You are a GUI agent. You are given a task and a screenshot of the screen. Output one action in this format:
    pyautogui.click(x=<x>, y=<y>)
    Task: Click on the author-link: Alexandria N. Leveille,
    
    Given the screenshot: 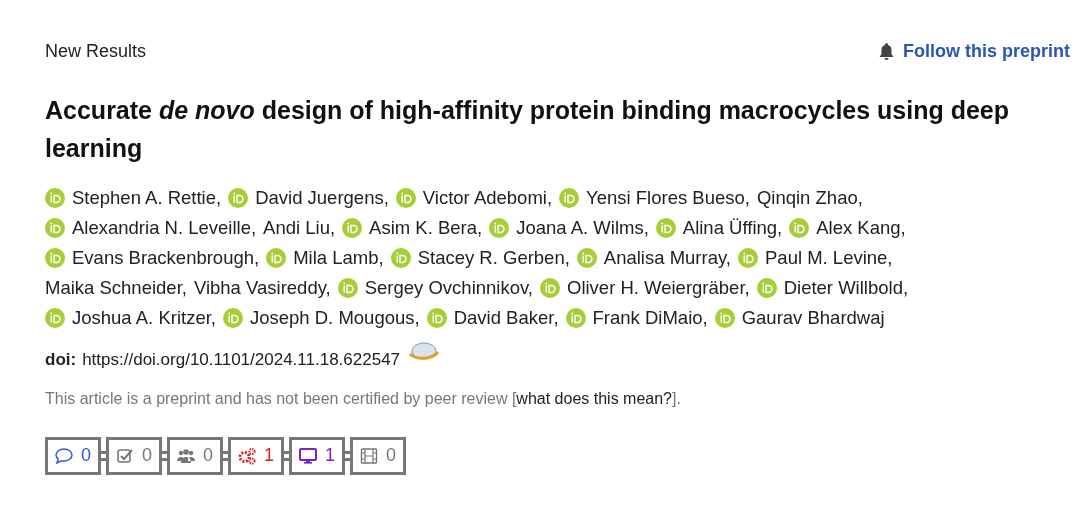 What is the action you would take?
    pyautogui.click(x=164, y=228)
    